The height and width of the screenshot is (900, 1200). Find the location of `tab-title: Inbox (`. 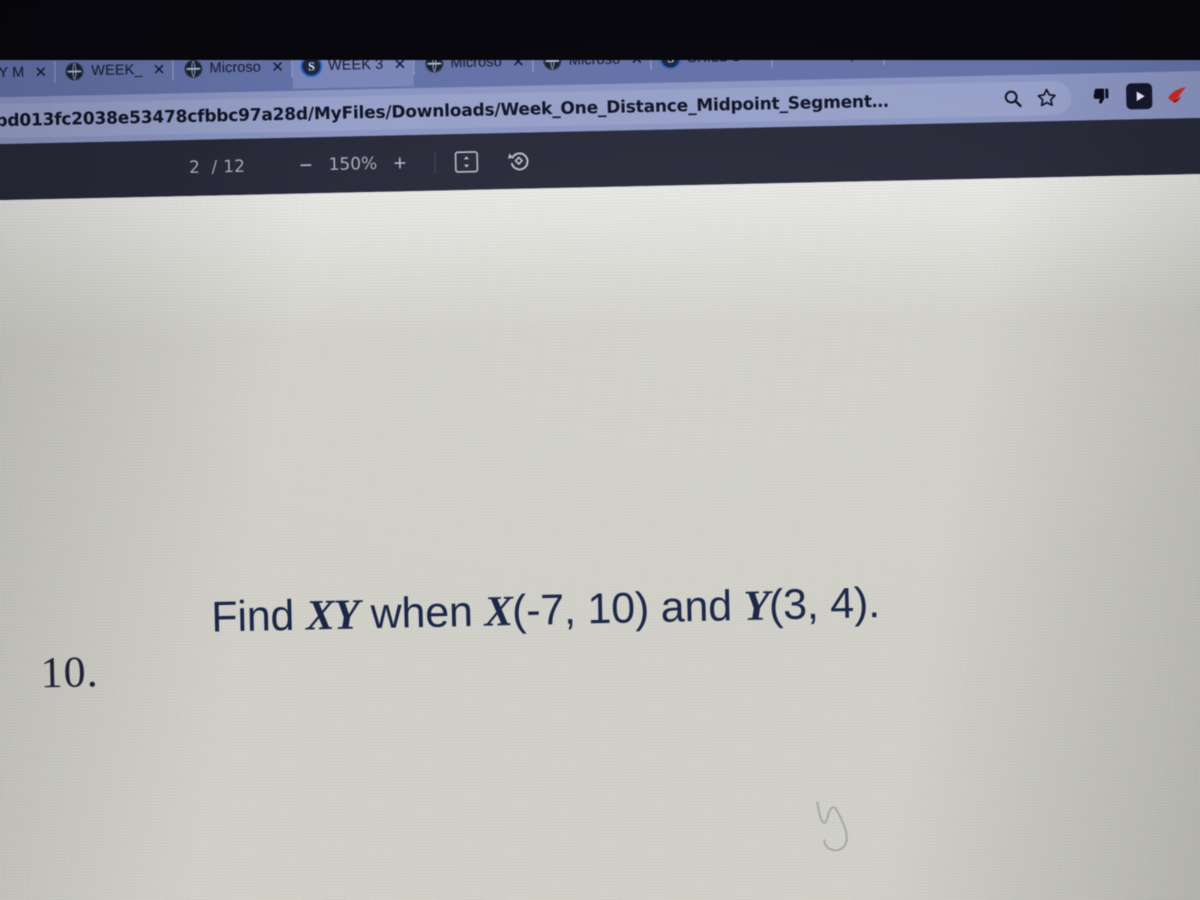

tab-title: Inbox ( is located at coordinates (831, 55).